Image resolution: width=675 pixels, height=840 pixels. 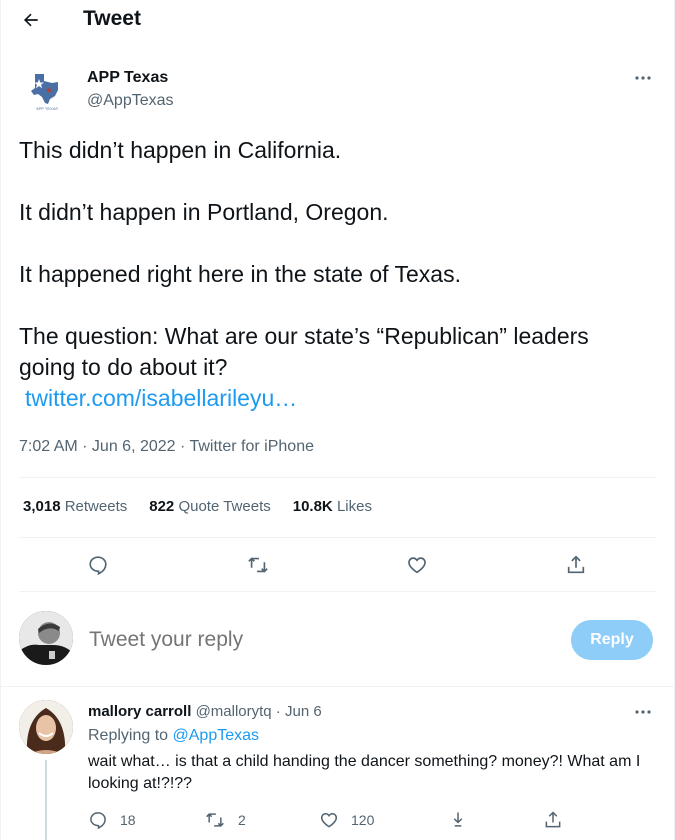 What do you see at coordinates (112, 820) in the screenshot?
I see `reply-reply-button: 18` at bounding box center [112, 820].